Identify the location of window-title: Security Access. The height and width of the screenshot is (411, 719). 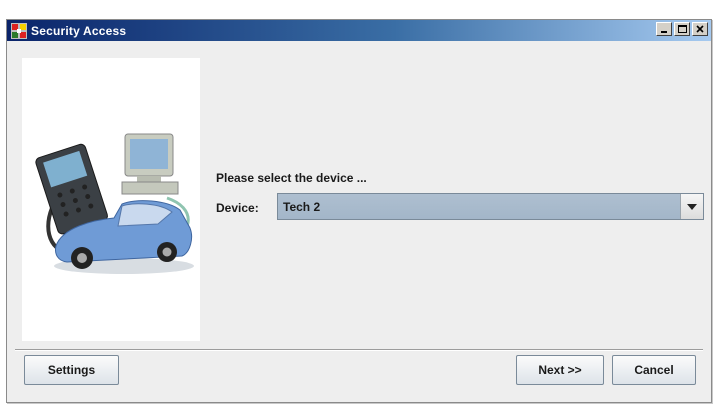
(79, 30).